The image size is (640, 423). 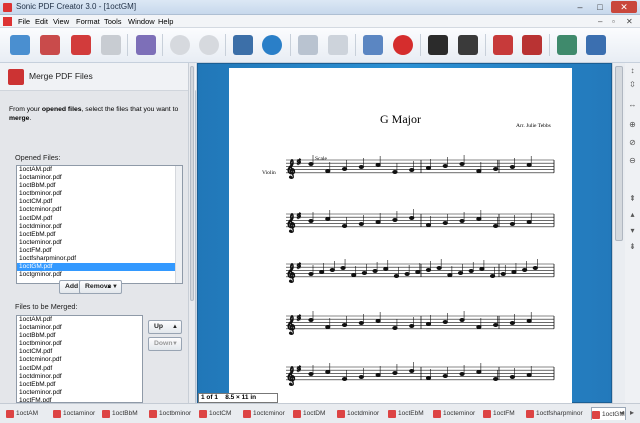 I want to click on convert-icon, so click(x=146, y=45).